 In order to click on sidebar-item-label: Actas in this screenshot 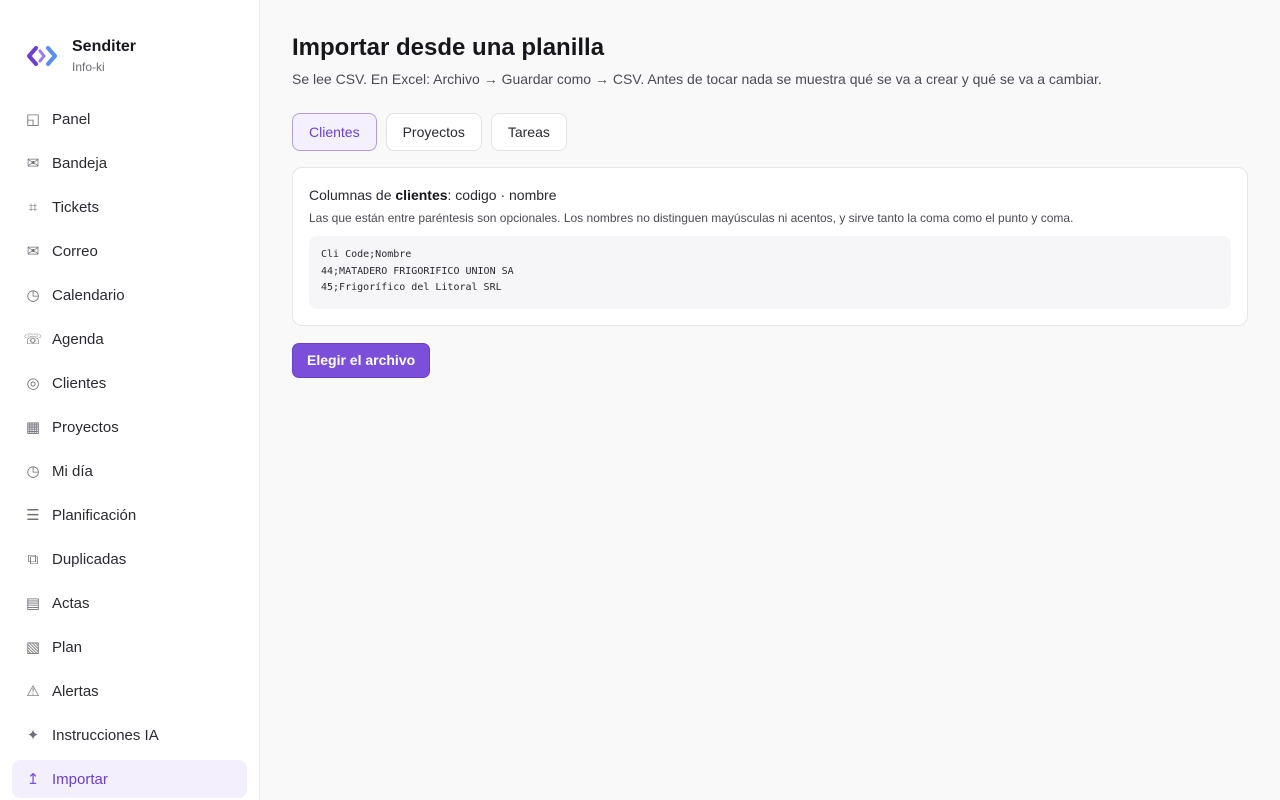, I will do `click(71, 603)`.